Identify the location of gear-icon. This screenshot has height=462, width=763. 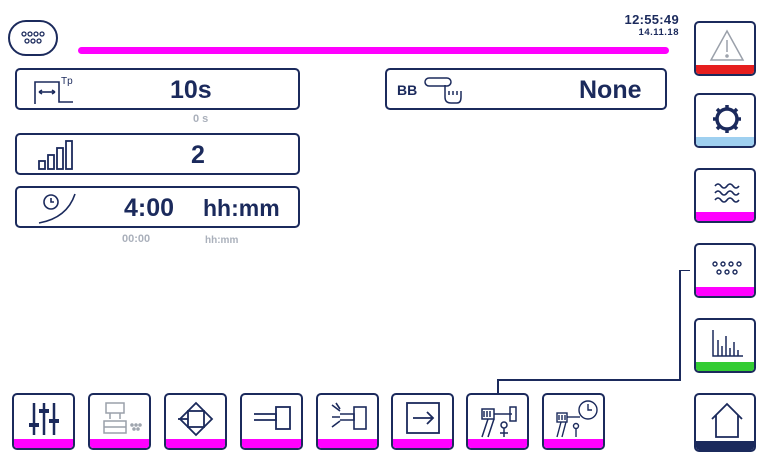
(727, 119).